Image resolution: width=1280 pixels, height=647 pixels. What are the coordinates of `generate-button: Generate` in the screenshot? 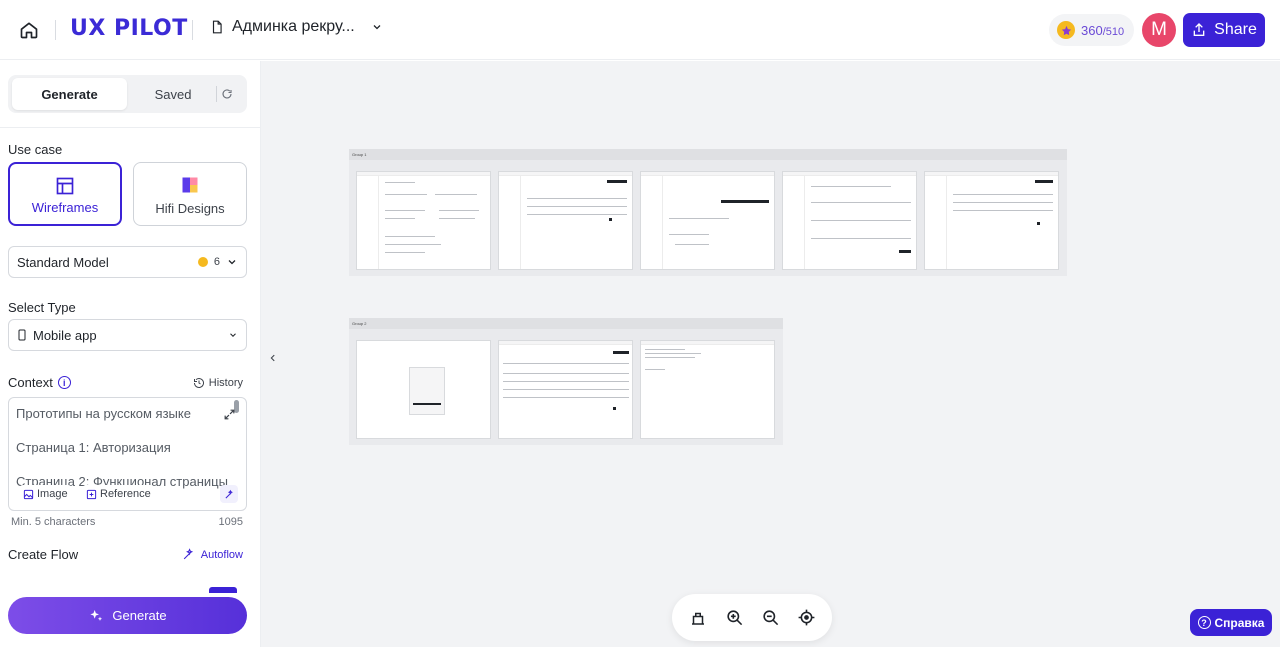 It's located at (127, 615).